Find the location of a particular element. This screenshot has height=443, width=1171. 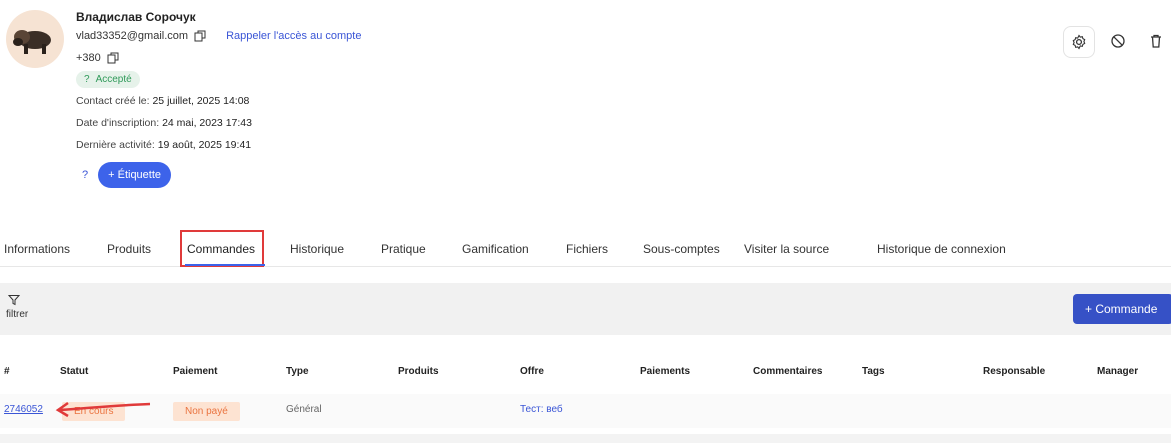

tab-pratique: Pratique is located at coordinates (403, 249).